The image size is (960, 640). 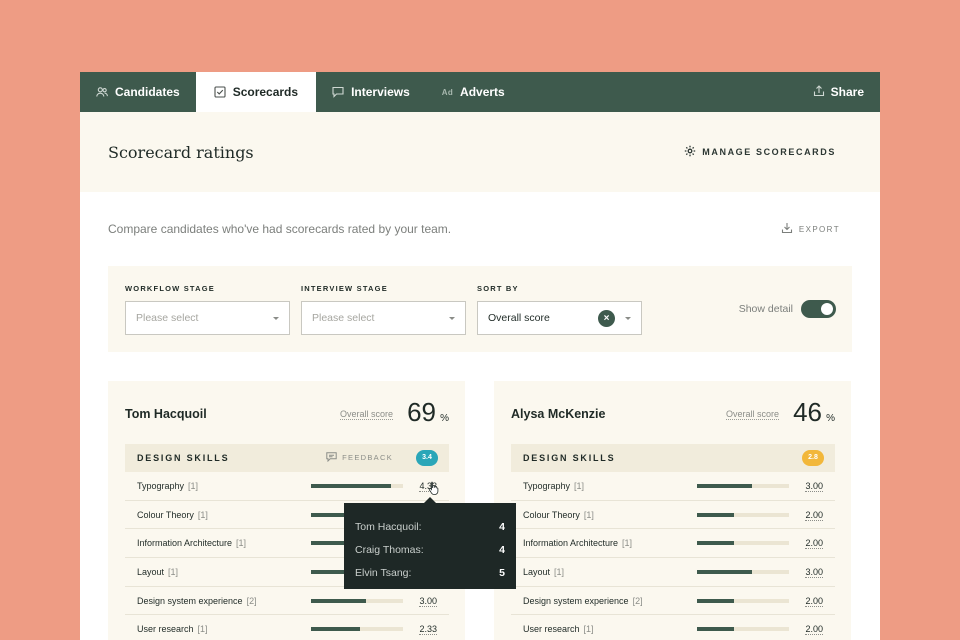 What do you see at coordinates (287, 458) in the screenshot?
I see `section-header: DESIGN SKILLS FEEDBACK 3.4` at bounding box center [287, 458].